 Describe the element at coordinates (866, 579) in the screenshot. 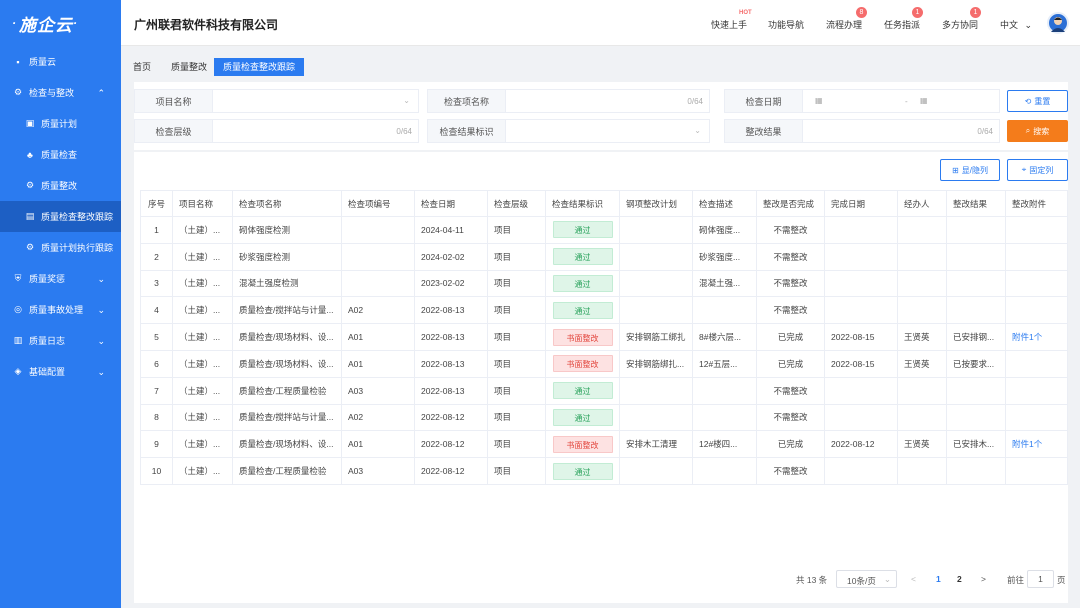

I see `page-size-select: 10条/页 ⌄` at that location.